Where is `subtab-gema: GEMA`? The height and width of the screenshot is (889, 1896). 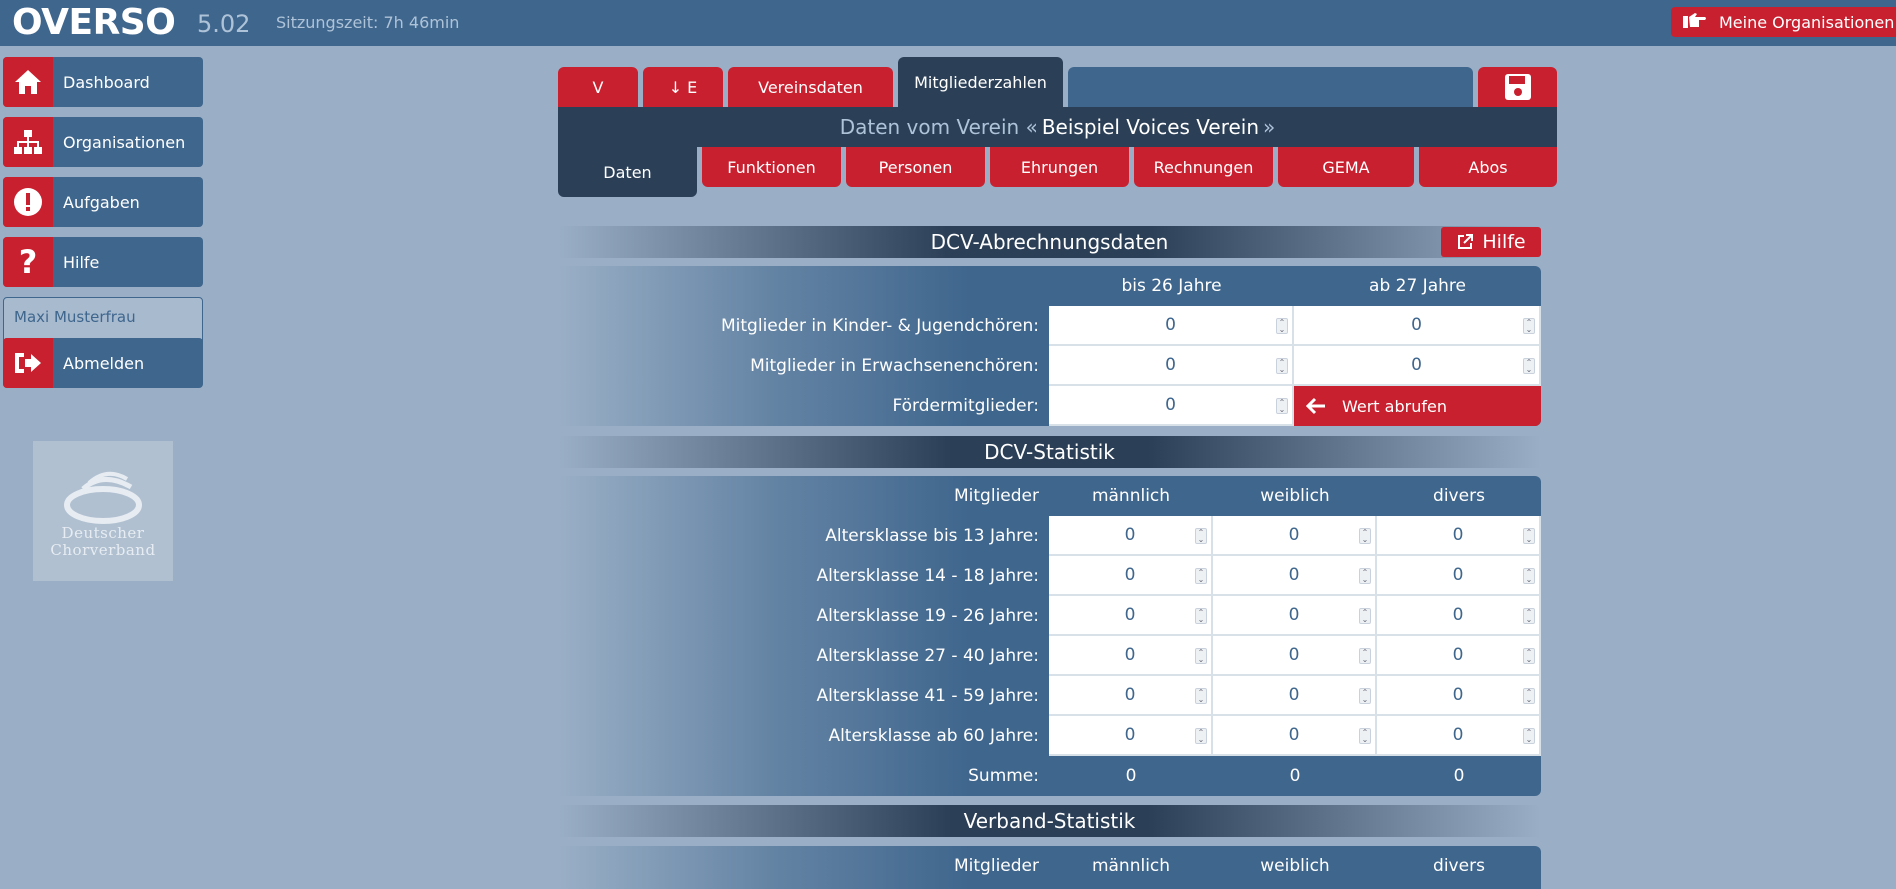
subtab-gema: GEMA is located at coordinates (1346, 167).